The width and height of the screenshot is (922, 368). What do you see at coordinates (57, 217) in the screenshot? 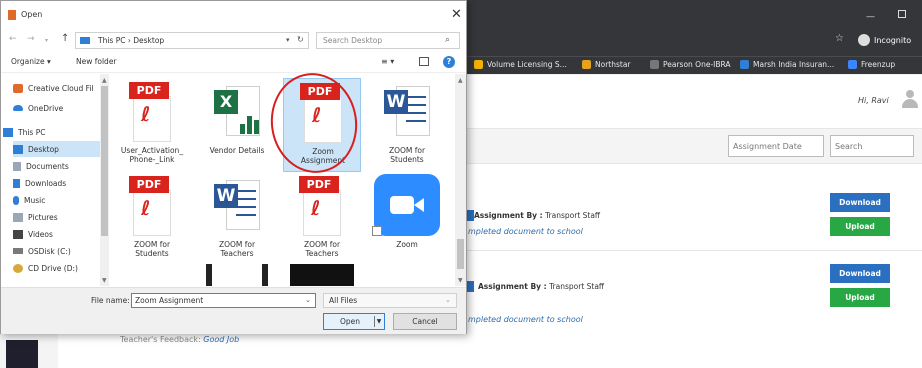
I see `nav-item-pictures: Pictures` at bounding box center [57, 217].